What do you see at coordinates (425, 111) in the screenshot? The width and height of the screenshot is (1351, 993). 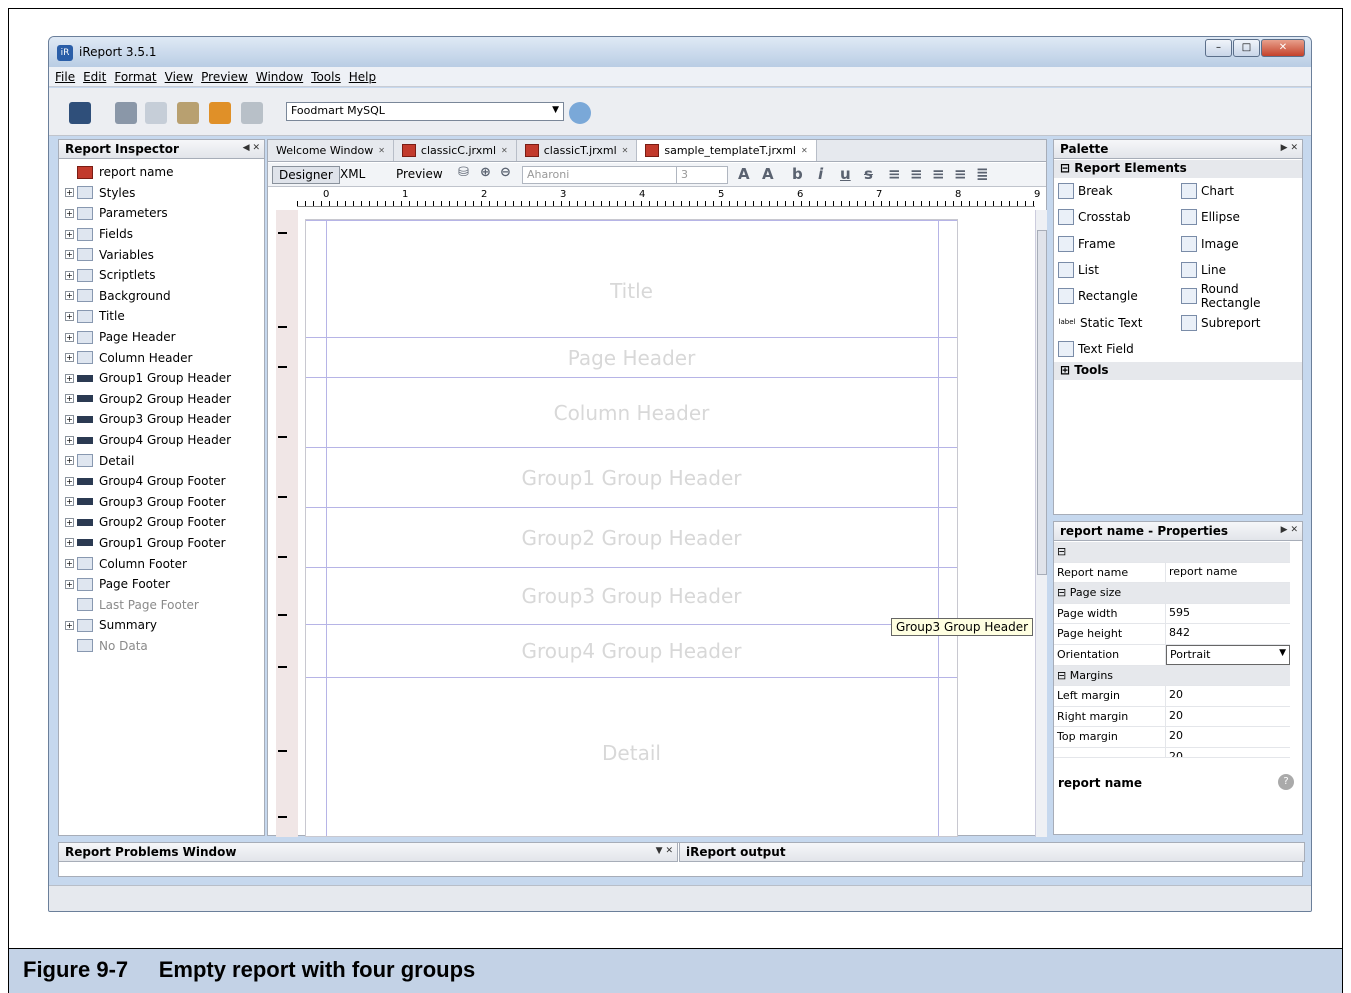 I see `datasource-select: Foodmart MySQL ▼` at bounding box center [425, 111].